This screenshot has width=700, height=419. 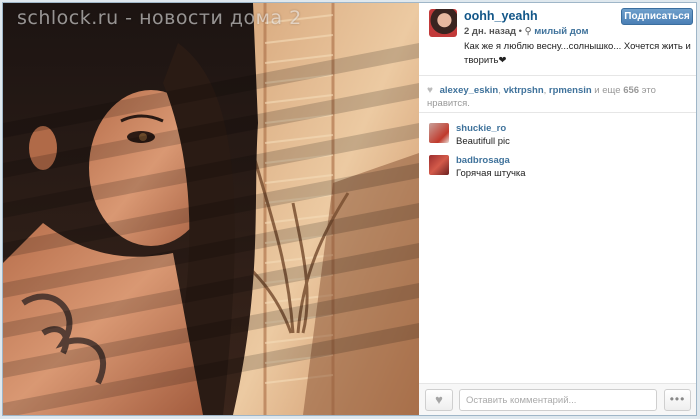 What do you see at coordinates (469, 90) in the screenshot?
I see `liker-link: alexey_eskin` at bounding box center [469, 90].